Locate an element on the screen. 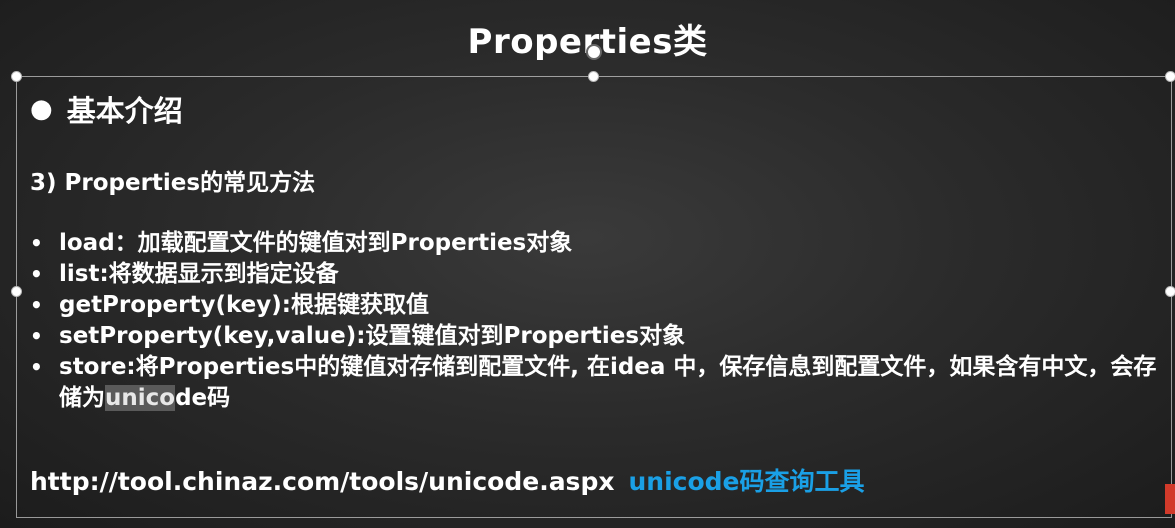 The image size is (1175, 528). resize-handle-middle-left is located at coordinates (16, 291).